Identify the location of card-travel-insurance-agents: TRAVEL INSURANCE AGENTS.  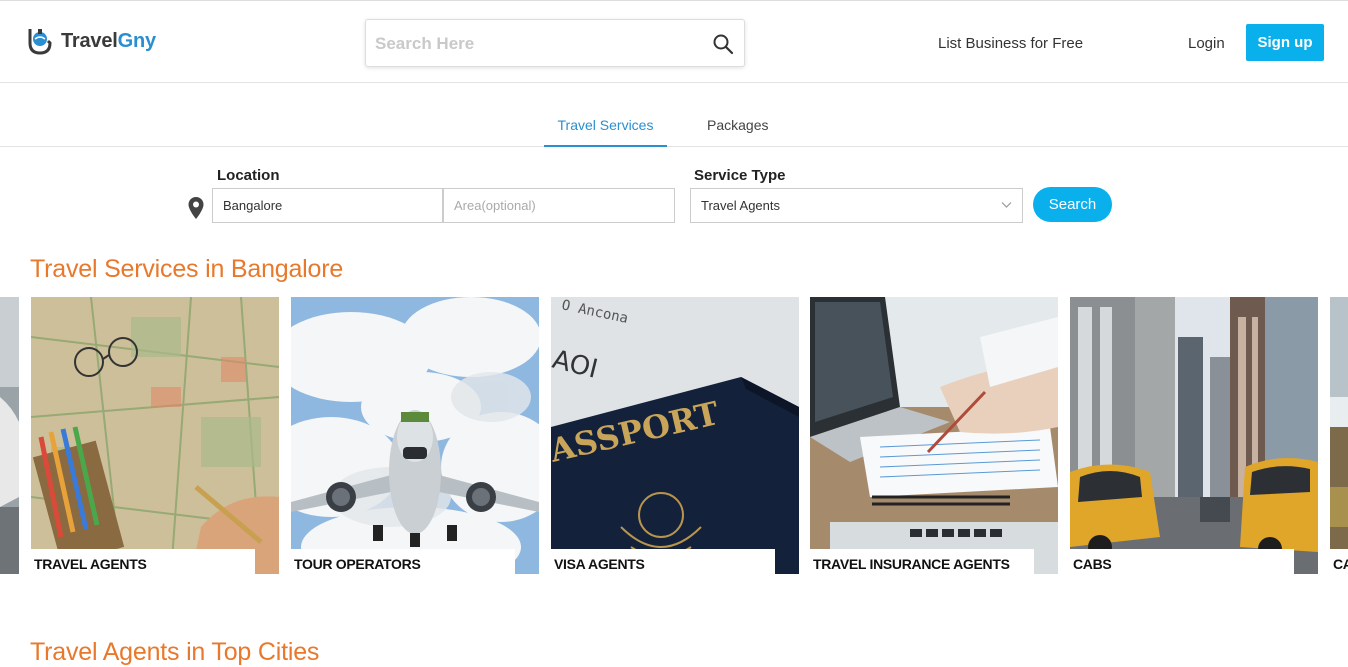
(934, 435).